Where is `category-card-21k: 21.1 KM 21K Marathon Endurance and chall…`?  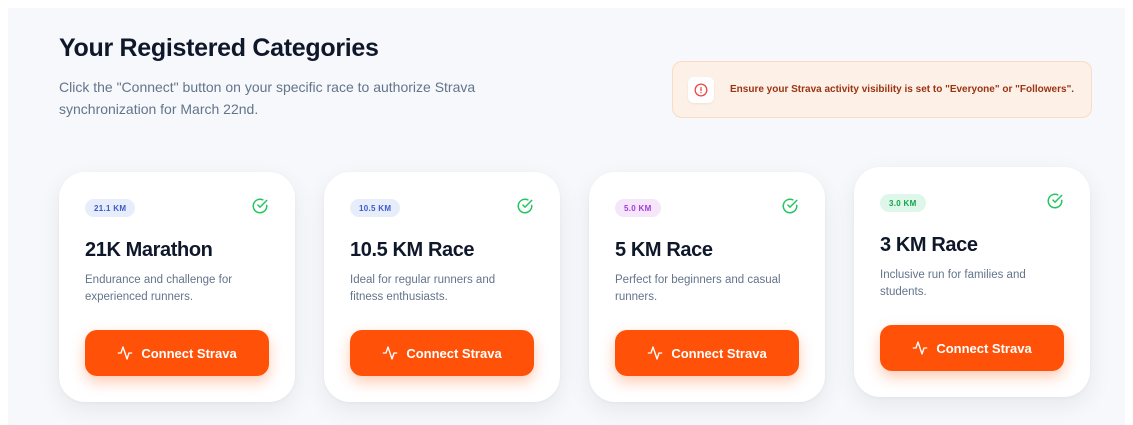
category-card-21k: 21.1 KM 21K Marathon Endurance and chall… is located at coordinates (177, 287).